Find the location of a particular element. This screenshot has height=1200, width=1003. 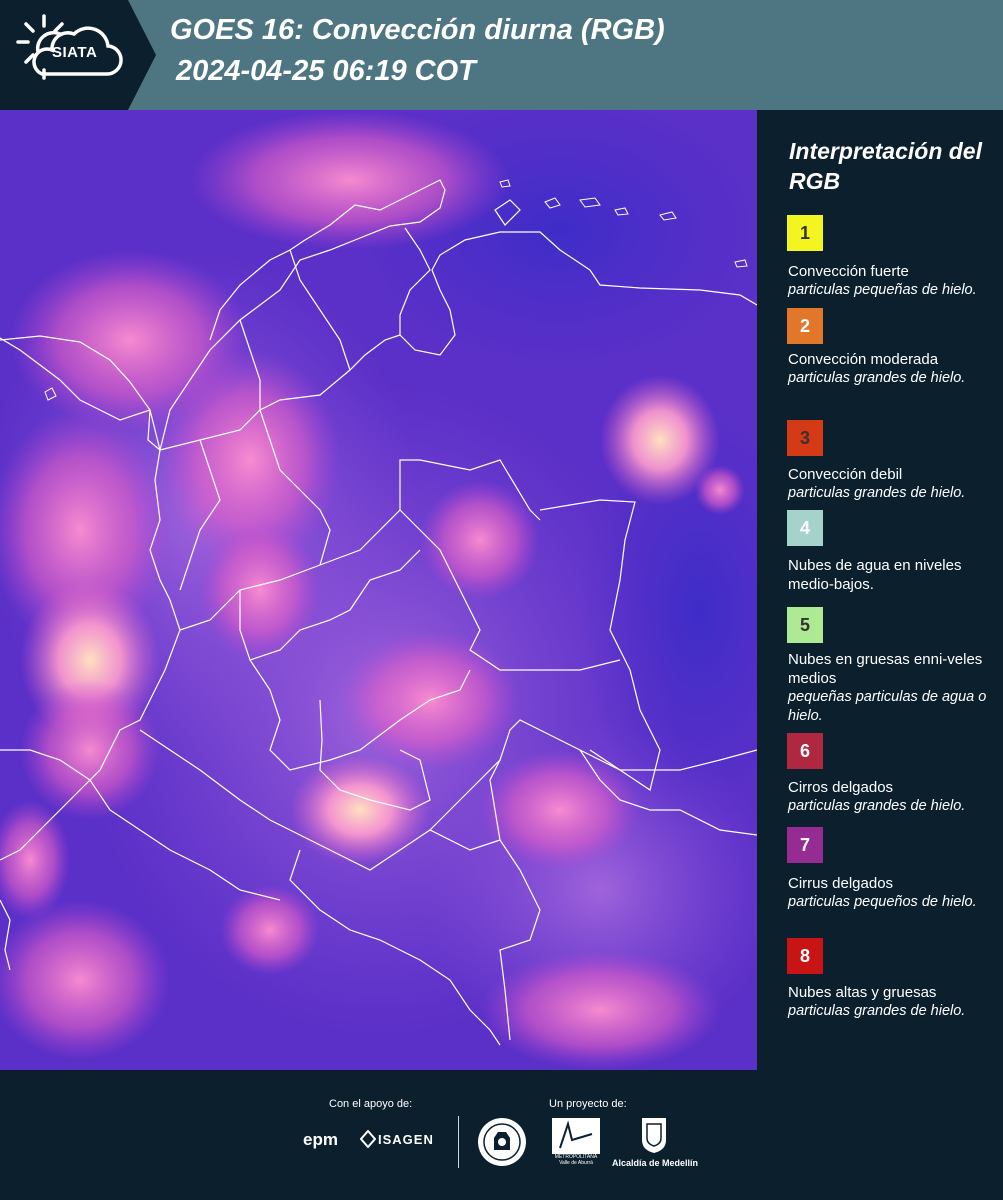

legend-label: Convección moderada is located at coordinates (863, 359).